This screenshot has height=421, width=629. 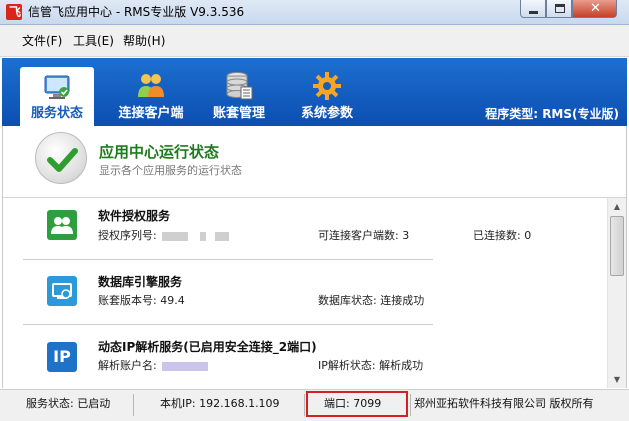 I want to click on program-type-label: 程序类型: RMS(专业版), so click(x=552, y=114).